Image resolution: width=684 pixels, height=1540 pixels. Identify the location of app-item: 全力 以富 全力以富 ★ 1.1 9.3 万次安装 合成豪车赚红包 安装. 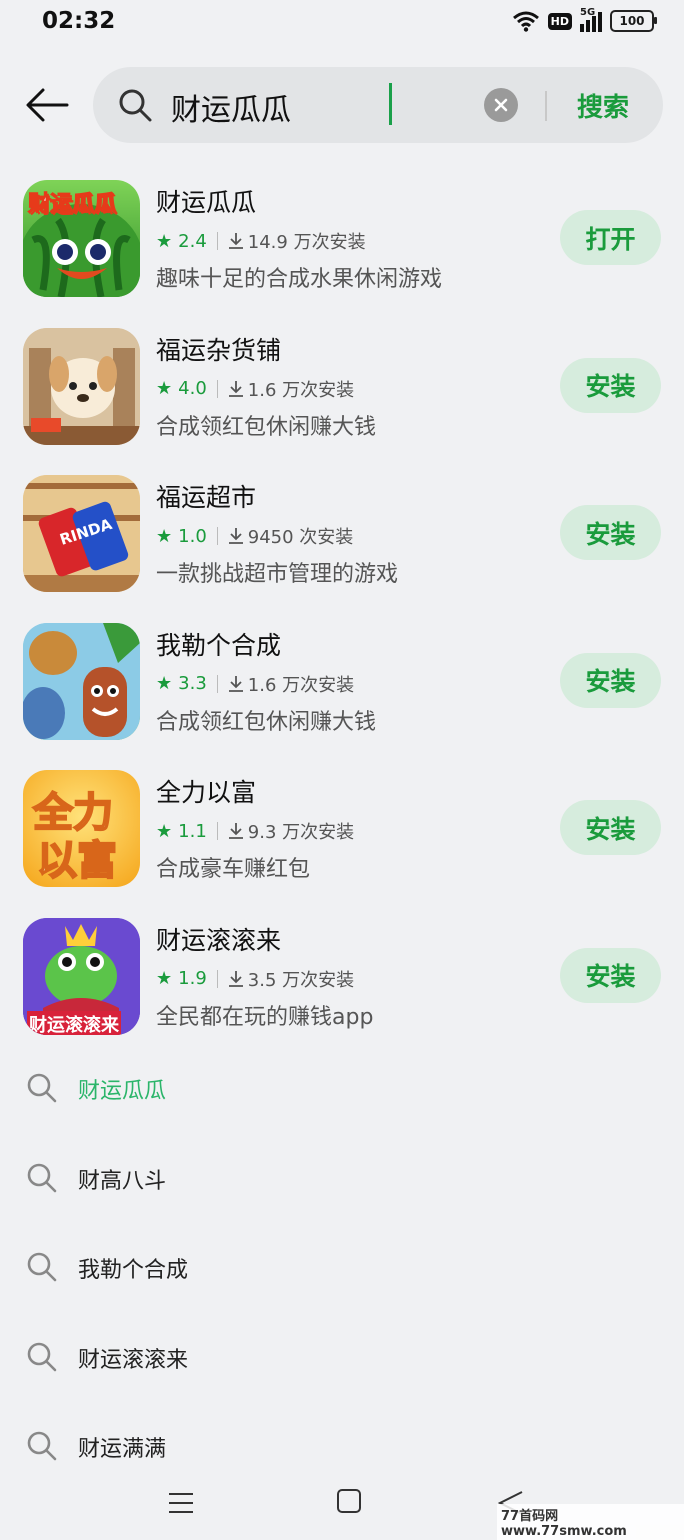
(342, 832).